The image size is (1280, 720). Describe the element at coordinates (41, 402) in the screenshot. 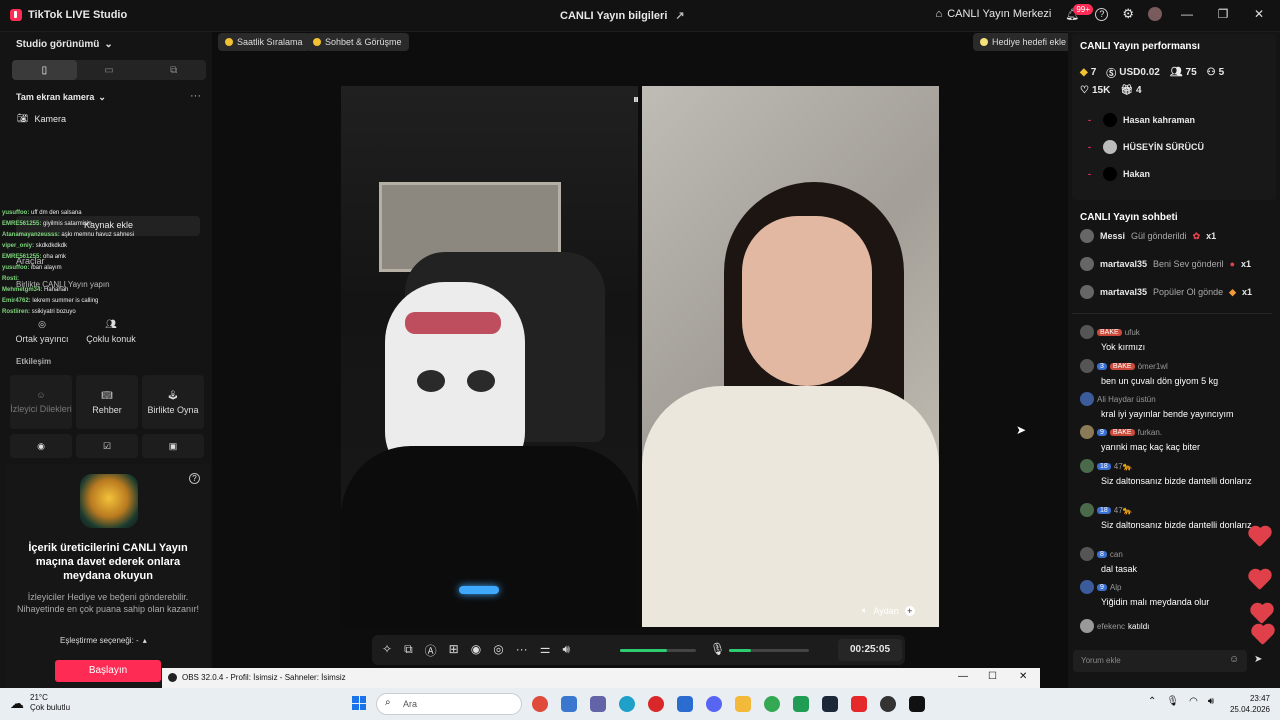

I see `viewer-wishes-tool: ☺ İzleyici Dilekleri` at that location.